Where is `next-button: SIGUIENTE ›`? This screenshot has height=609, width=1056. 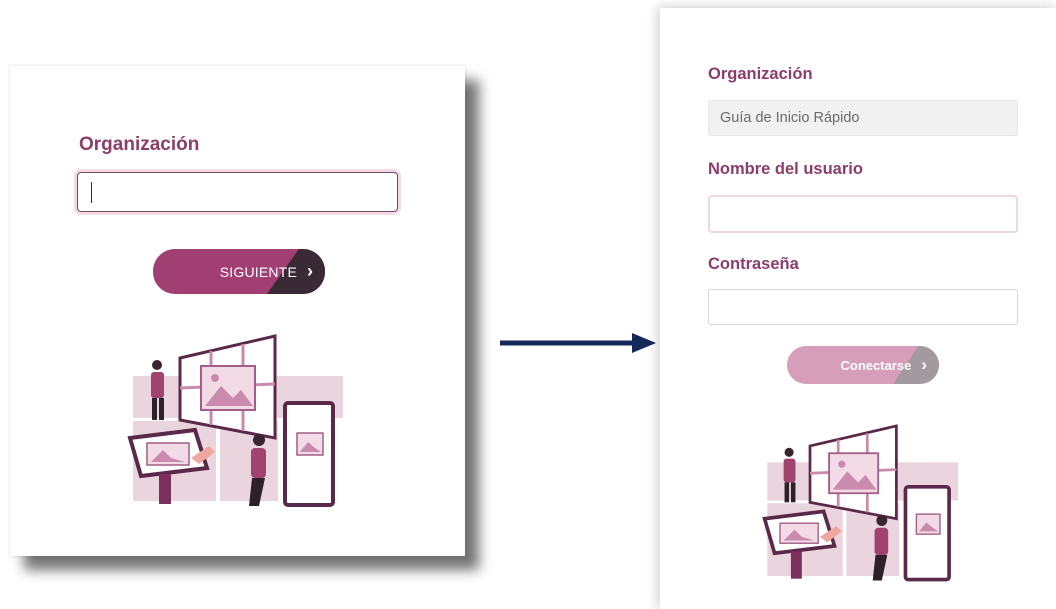 next-button: SIGUIENTE › is located at coordinates (239, 271).